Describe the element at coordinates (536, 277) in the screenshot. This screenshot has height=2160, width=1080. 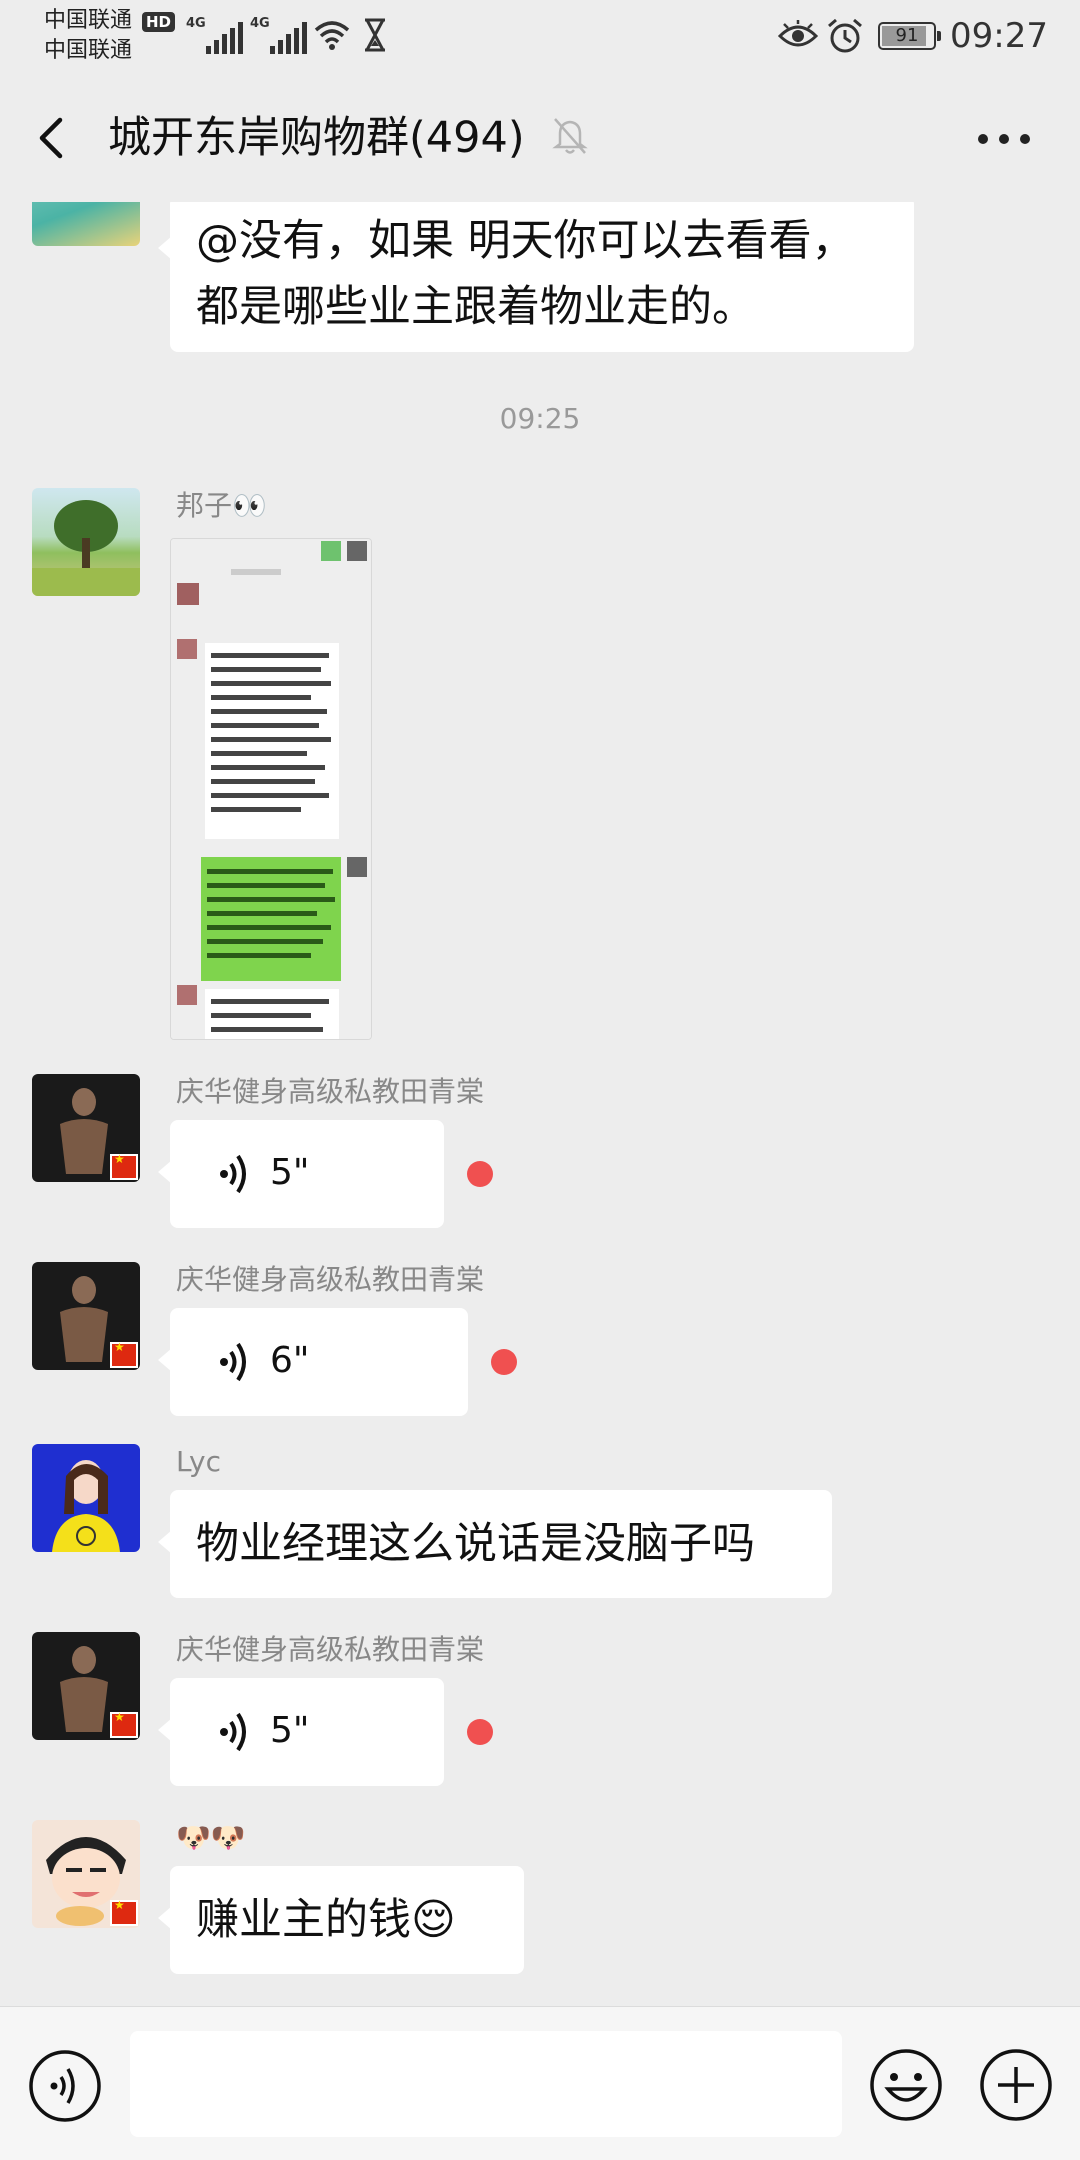
I see `message-bubble: @没有，如果 明天你可以去看看， 都是哪些业主跟着物业走的。` at that location.